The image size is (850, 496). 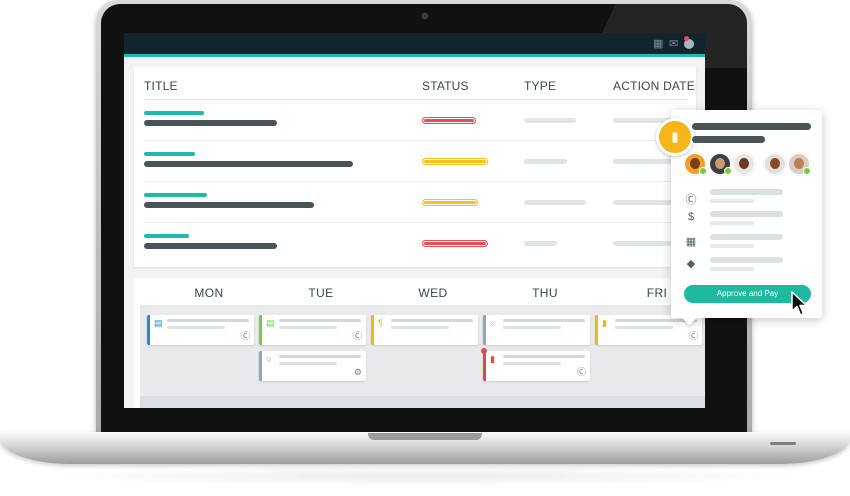 I want to click on mouse-cursor-icon, so click(x=799, y=303).